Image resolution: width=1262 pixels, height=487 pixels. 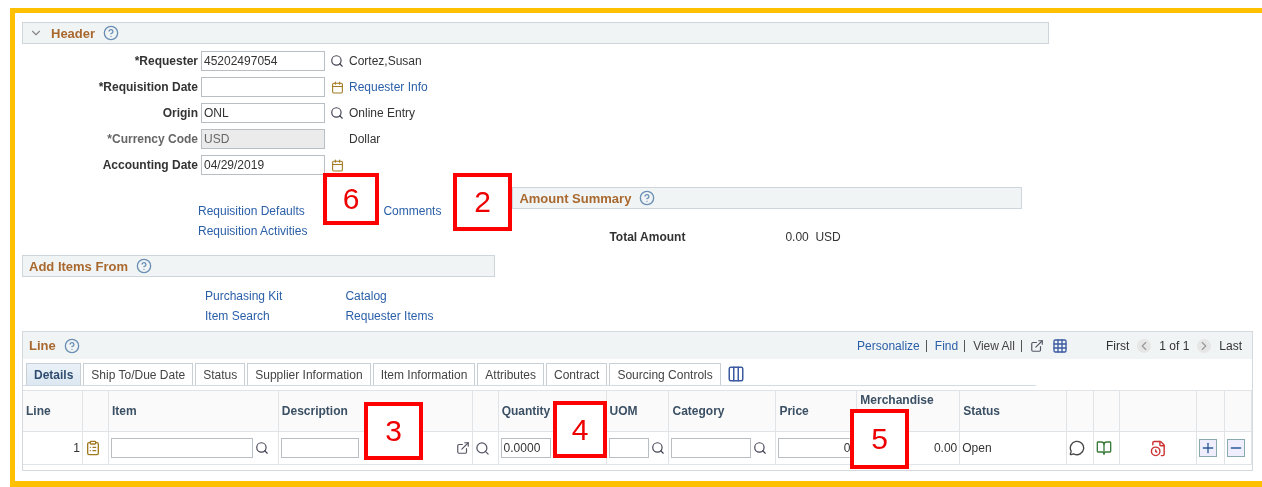 I want to click on add-items-link: Catalog, so click(x=389, y=296).